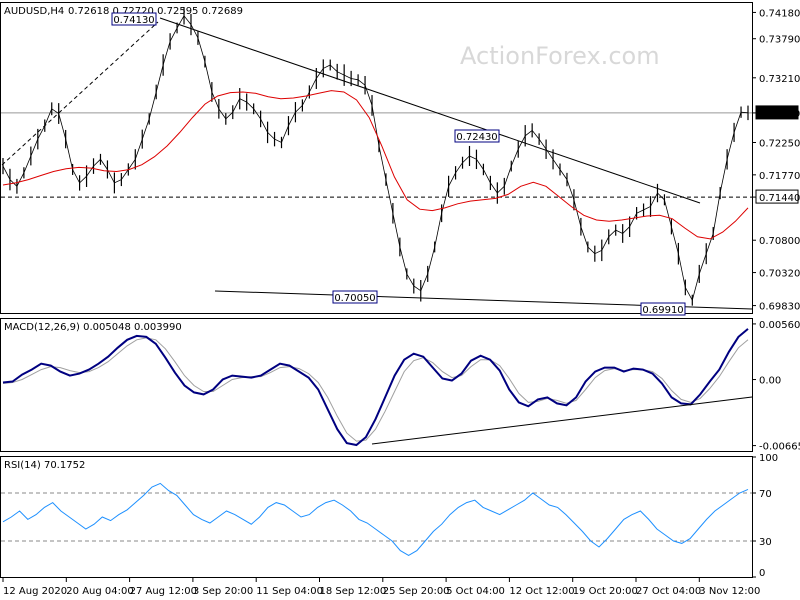 The image size is (800, 600). I want to click on x-tick-label: 3 Nov 12:00, so click(729, 591).